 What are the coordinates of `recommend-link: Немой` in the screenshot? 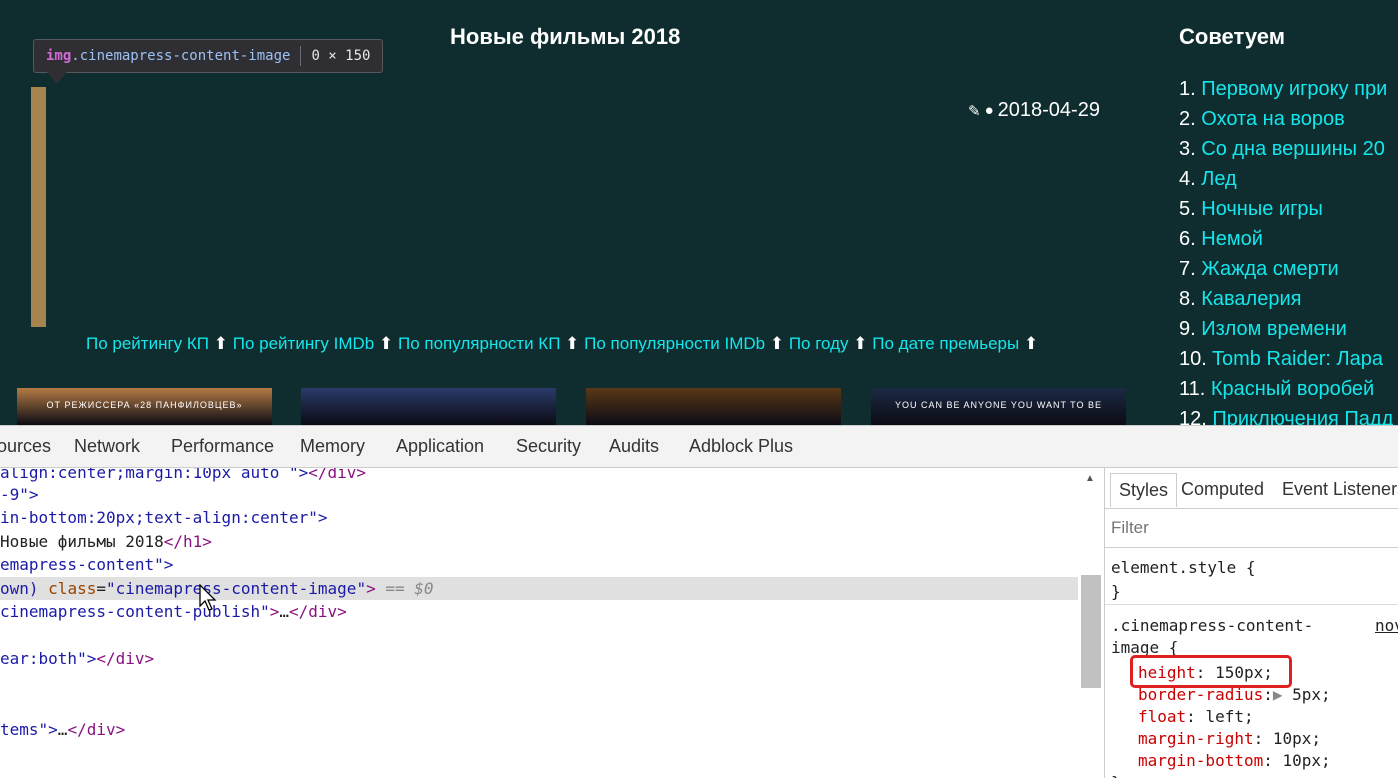 It's located at (1232, 239).